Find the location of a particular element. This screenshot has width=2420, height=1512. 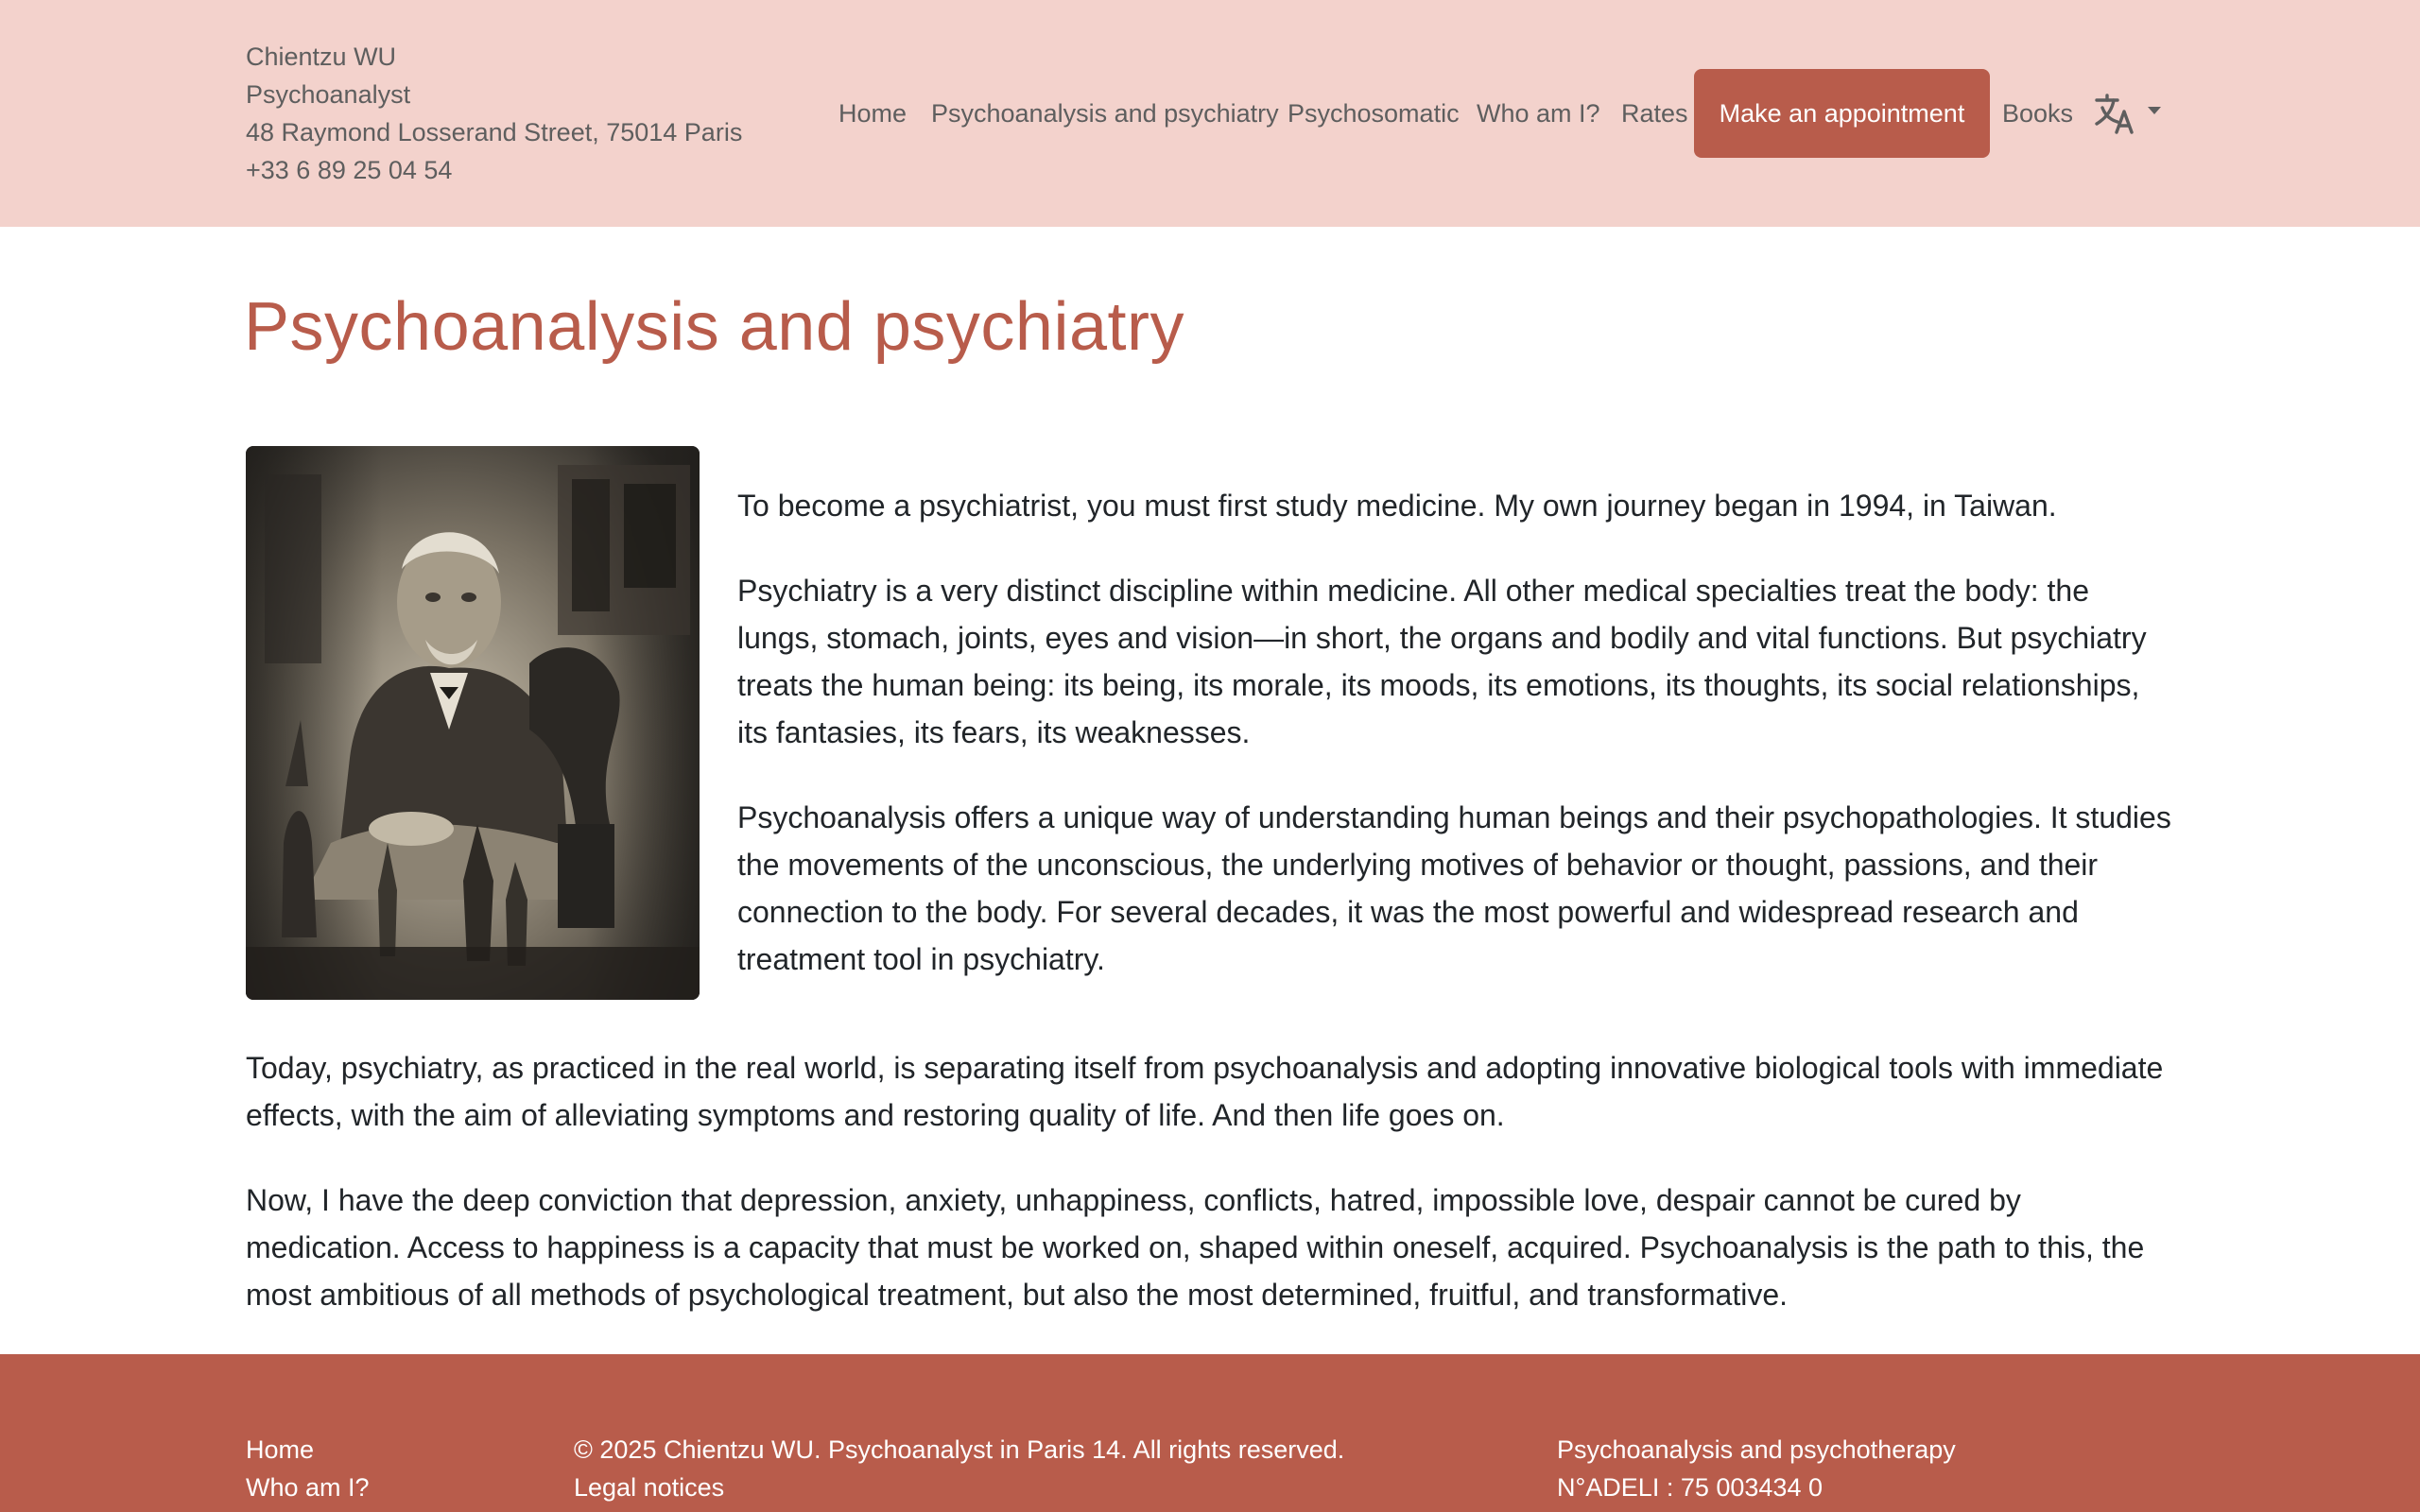

nav-books: Books is located at coordinates (2038, 114).